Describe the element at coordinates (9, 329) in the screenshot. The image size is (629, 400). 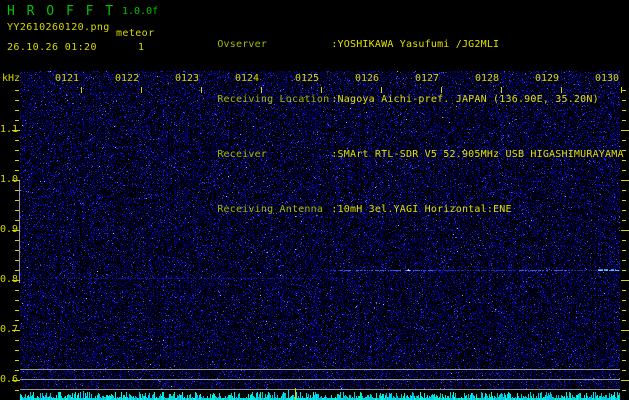
I see `y-tick-label: 0.7` at that location.